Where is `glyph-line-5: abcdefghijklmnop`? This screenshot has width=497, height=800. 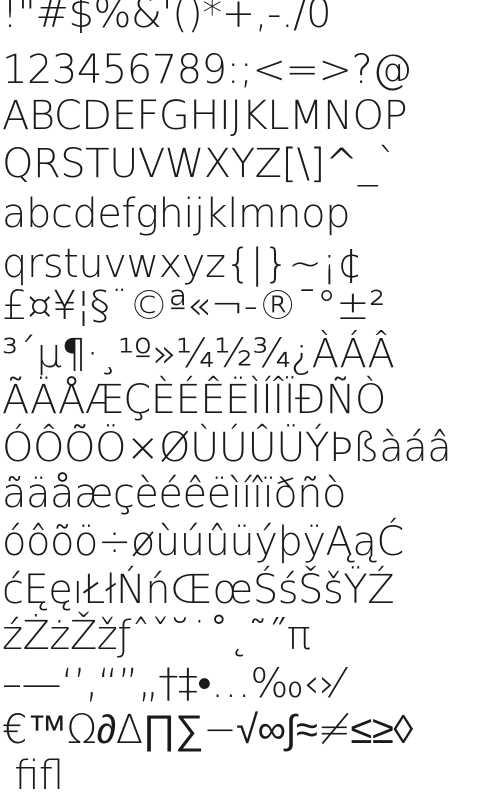
glyph-line-5: abcdefghijklmnop is located at coordinates (176, 214).